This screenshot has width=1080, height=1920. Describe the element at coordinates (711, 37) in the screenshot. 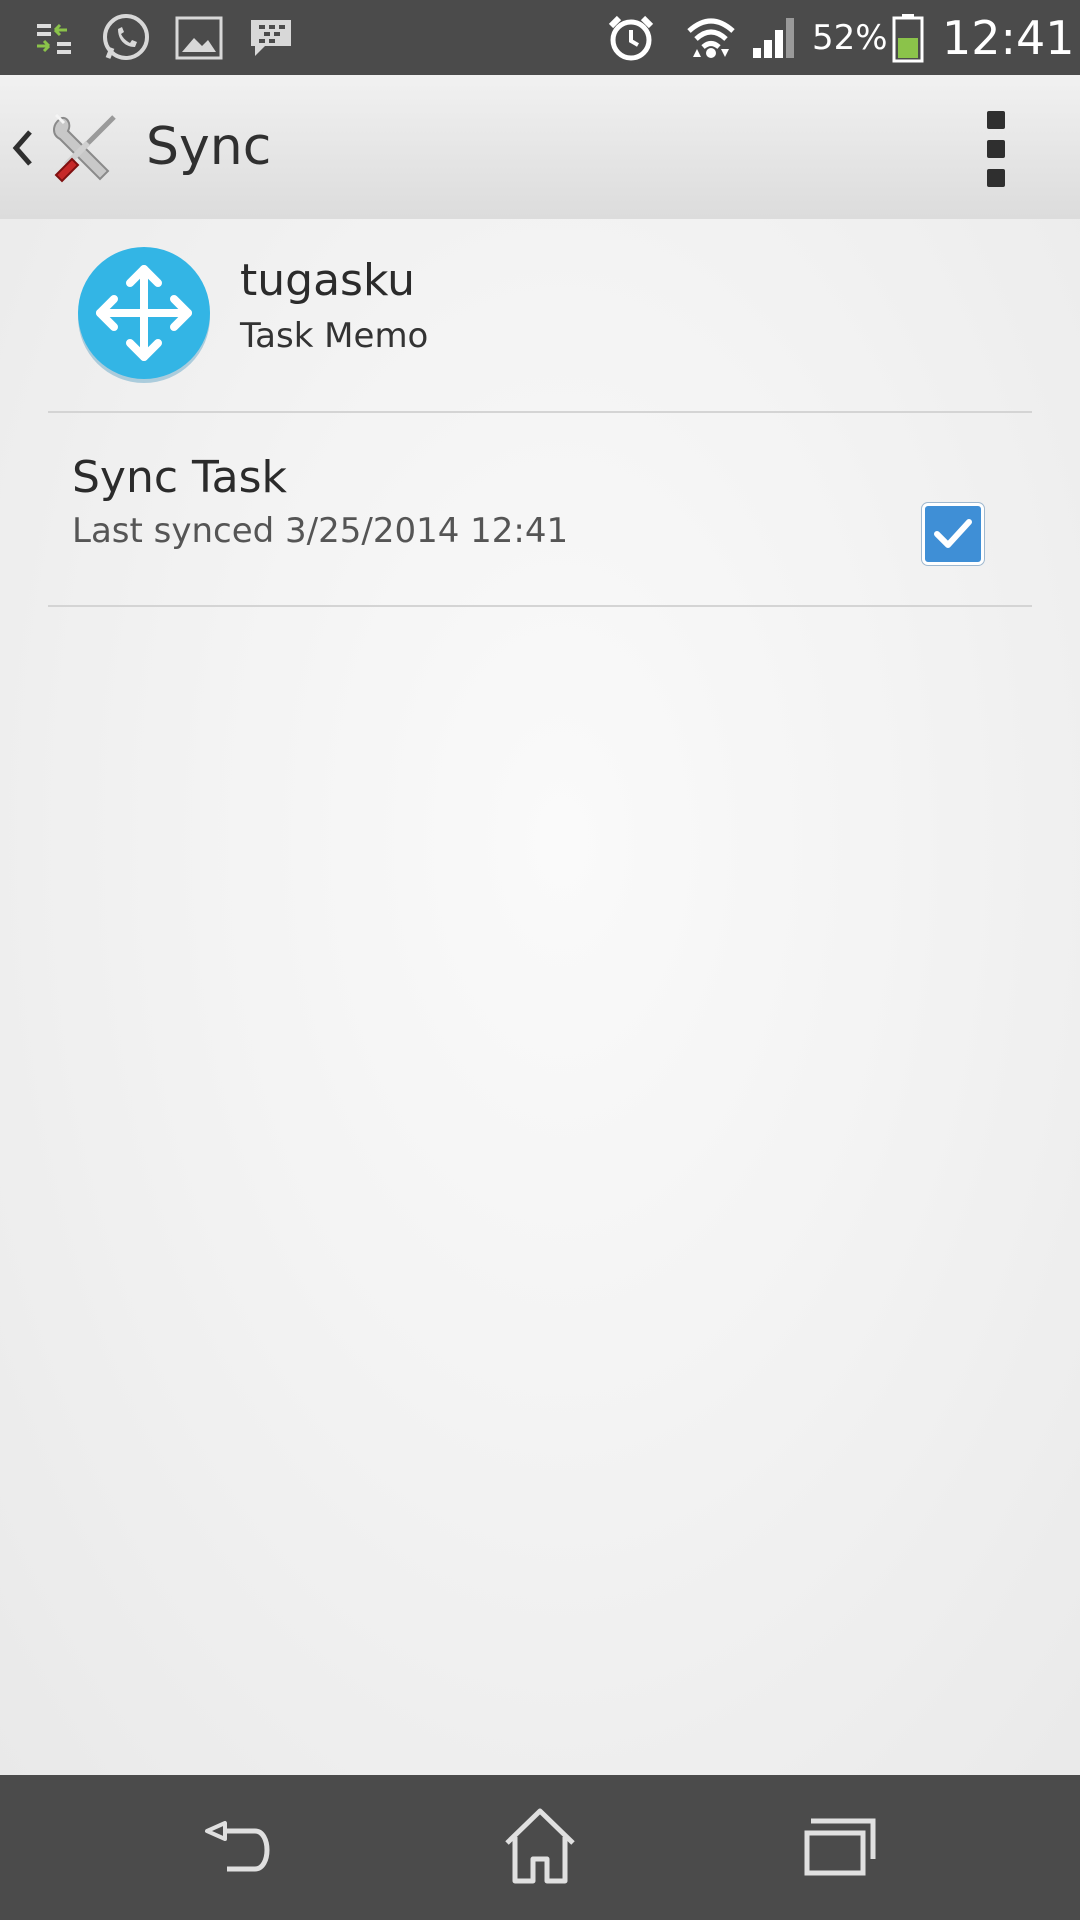

I see `wifi-icon` at that location.